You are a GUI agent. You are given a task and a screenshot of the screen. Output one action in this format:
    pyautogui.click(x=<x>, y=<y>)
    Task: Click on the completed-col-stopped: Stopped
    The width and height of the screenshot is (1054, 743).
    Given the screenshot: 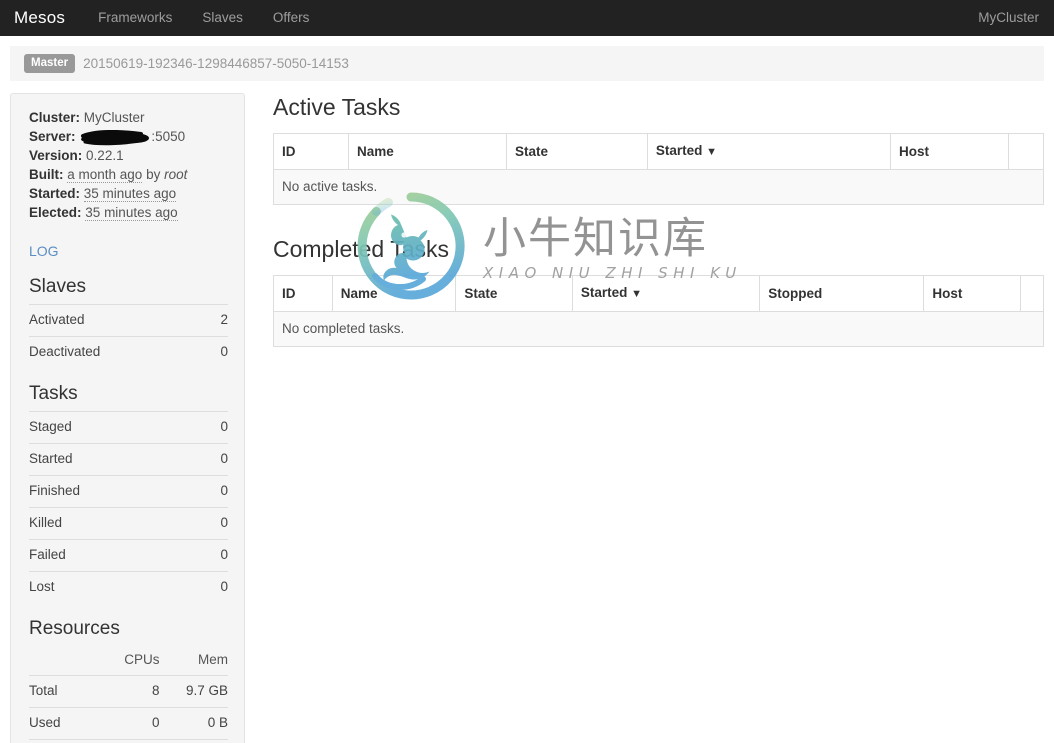 What is the action you would take?
    pyautogui.click(x=842, y=293)
    